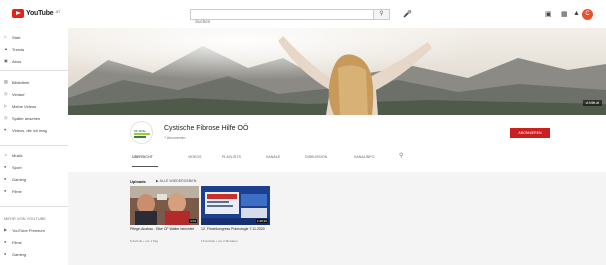 This screenshot has width=606, height=265. Describe the element at coordinates (26, 118) in the screenshot. I see `sidebar-item-spaeter: Später ansehen` at that location.